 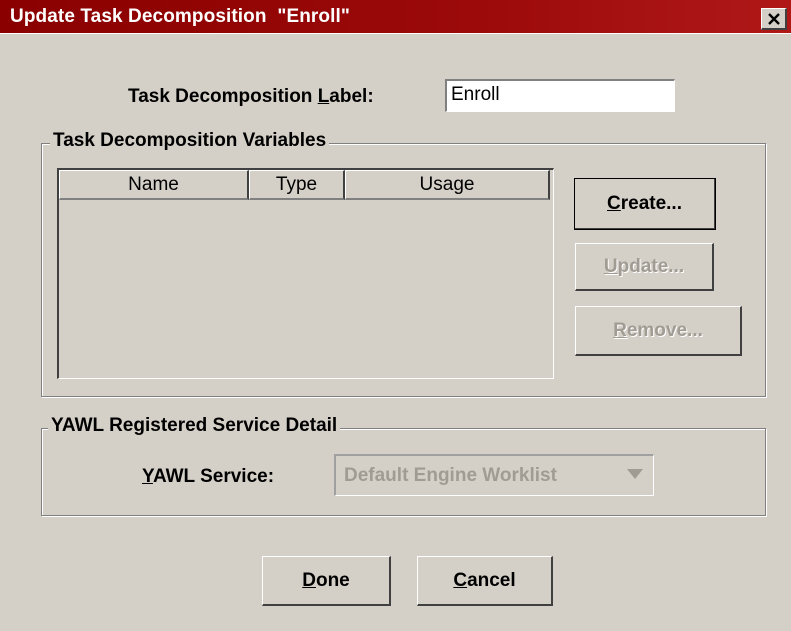 I want to click on yawl-service-label: YAWL Service:, so click(x=208, y=477).